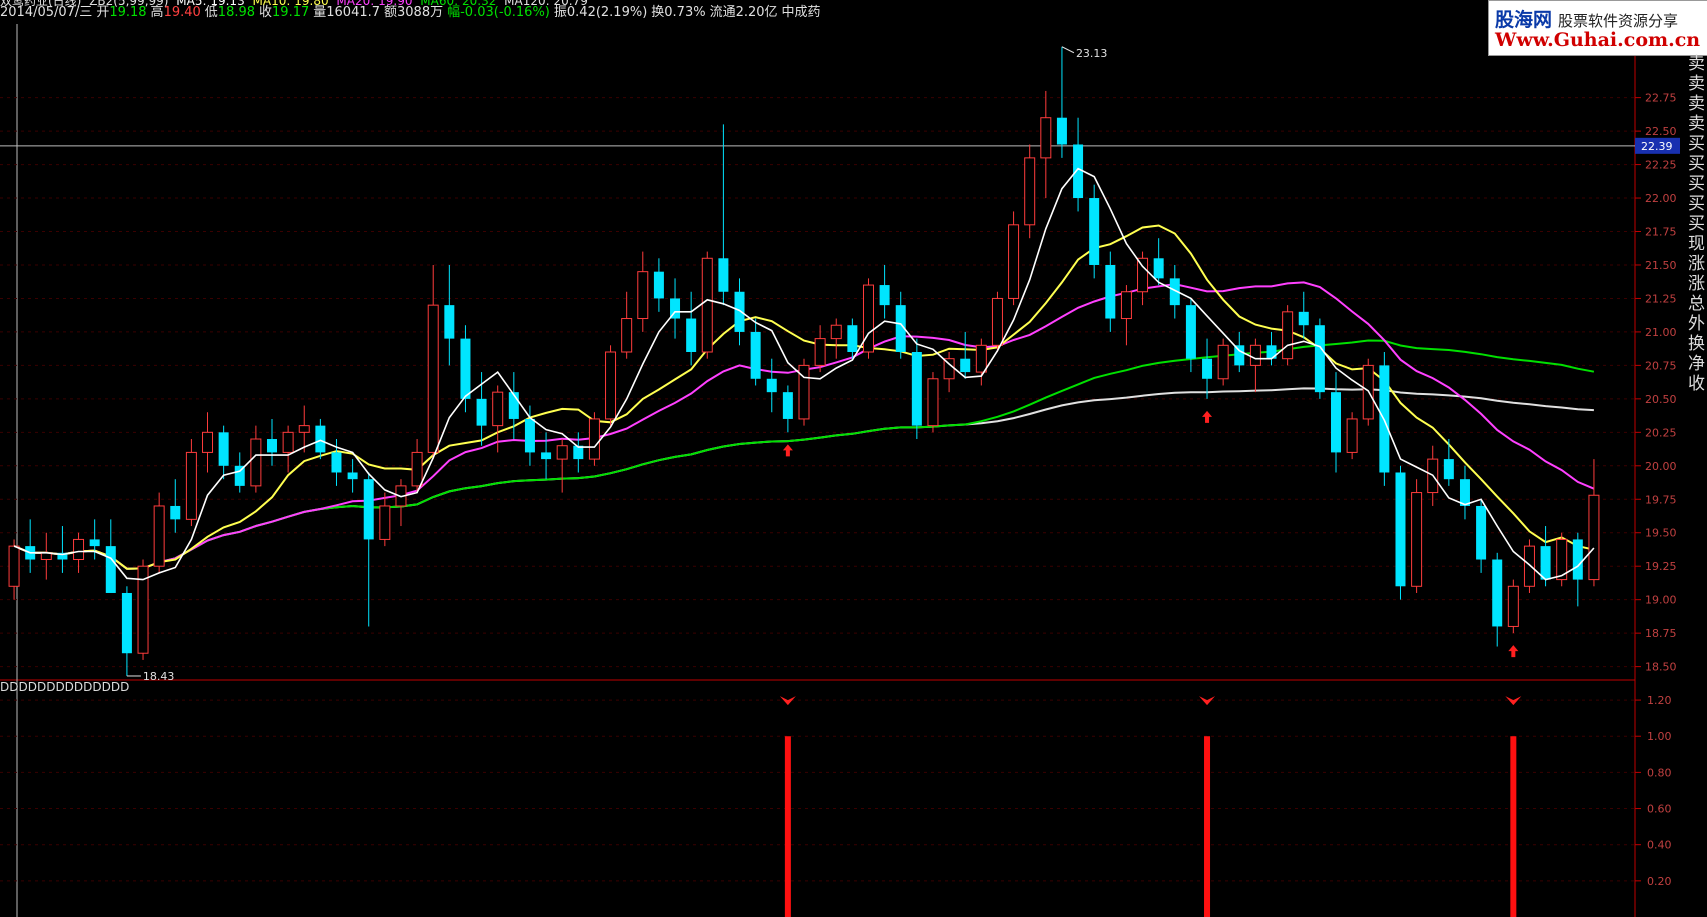 This screenshot has width=1707, height=917. What do you see at coordinates (678, 12) in the screenshot?
I see `turnover-value: 换0.73%` at bounding box center [678, 12].